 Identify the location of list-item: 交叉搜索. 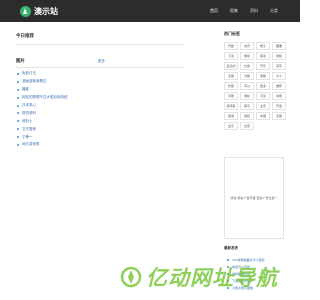
(100, 129).